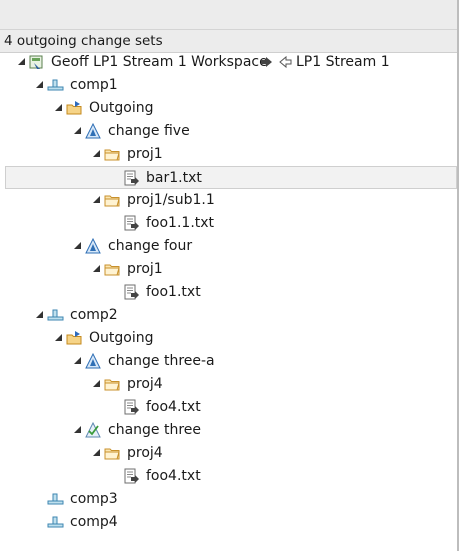 This screenshot has height=551, width=459. Describe the element at coordinates (171, 200) in the screenshot. I see `tree-item-label: proj1/sub1.1` at that location.